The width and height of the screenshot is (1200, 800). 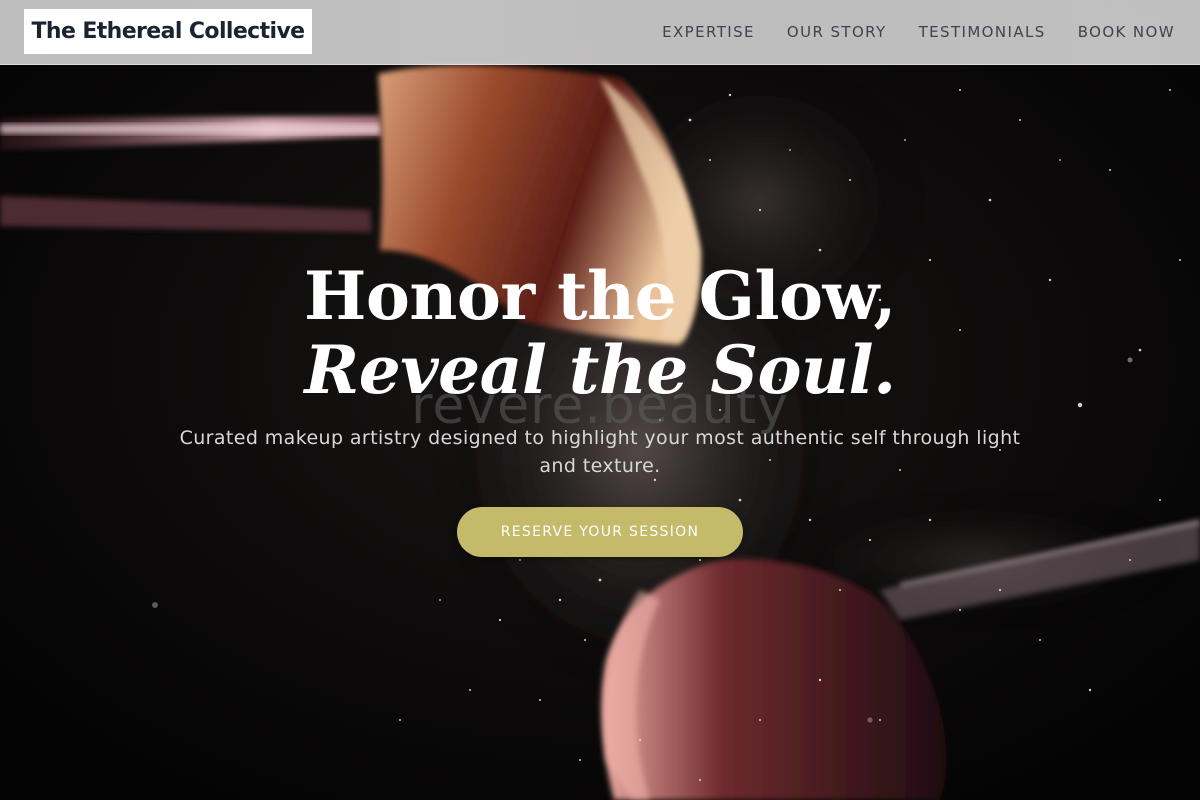 What do you see at coordinates (982, 32) in the screenshot?
I see `nav-link-testimonials: TESTIMONIALS` at bounding box center [982, 32].